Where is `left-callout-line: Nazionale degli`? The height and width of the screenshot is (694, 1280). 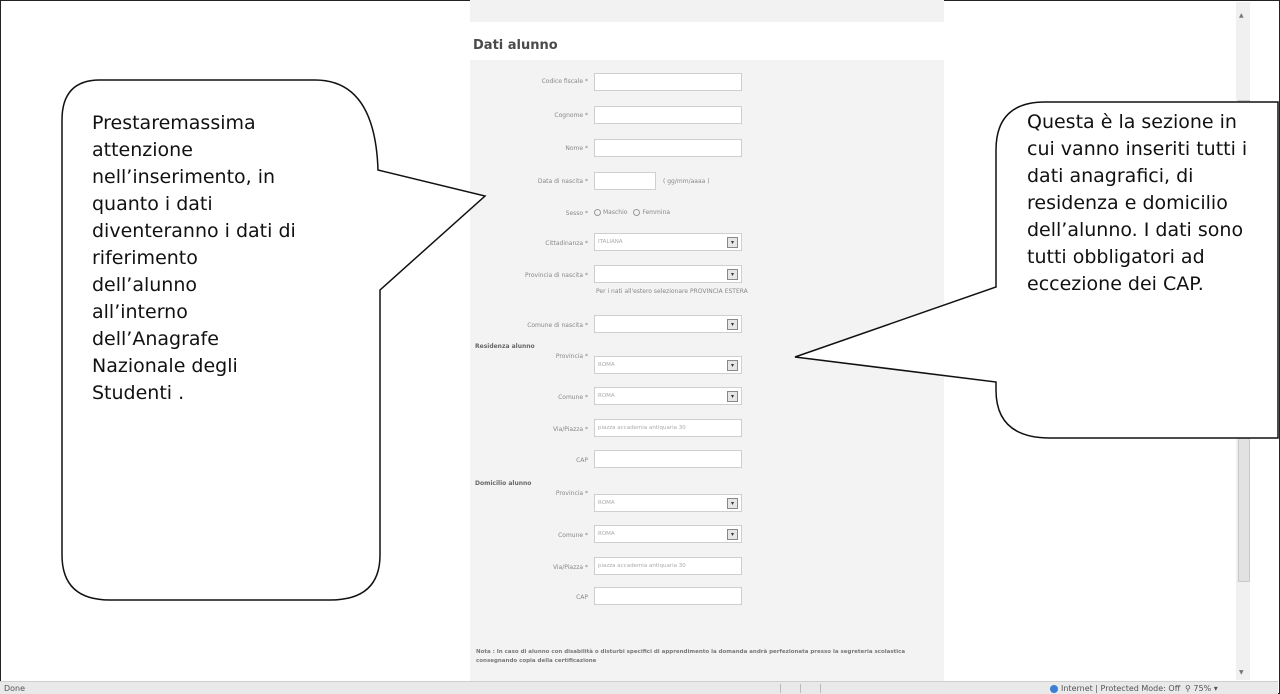
left-callout-line: Nazionale degli is located at coordinates (165, 366).